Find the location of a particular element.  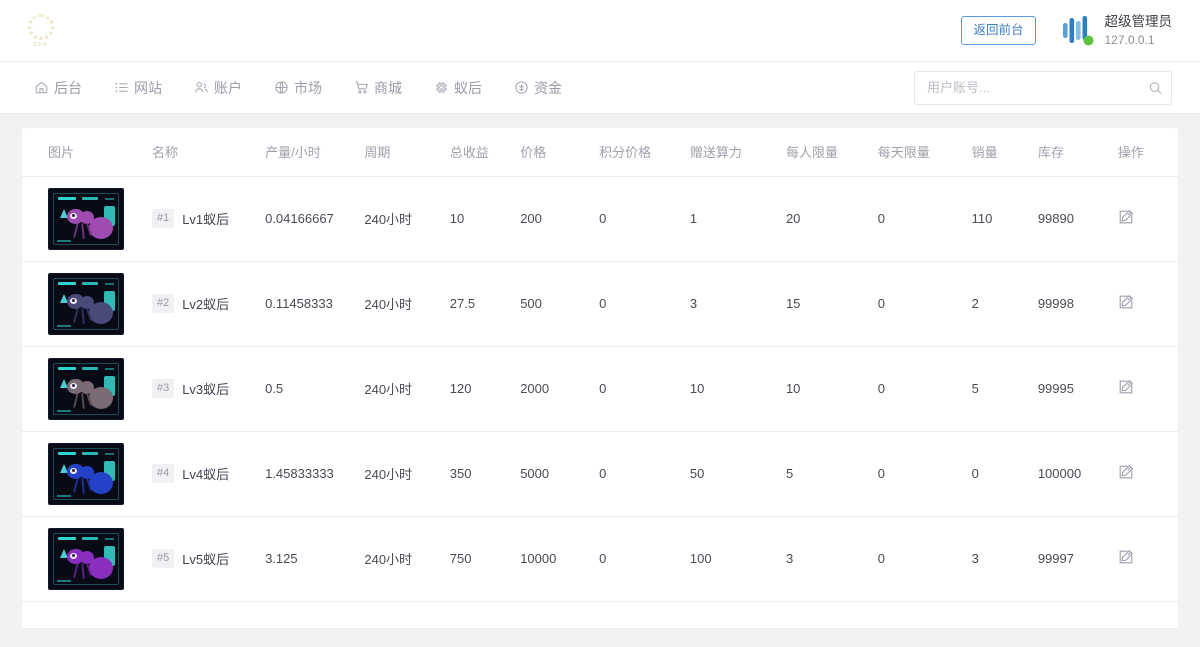

product-name: Lv3蚁后 is located at coordinates (206, 389).